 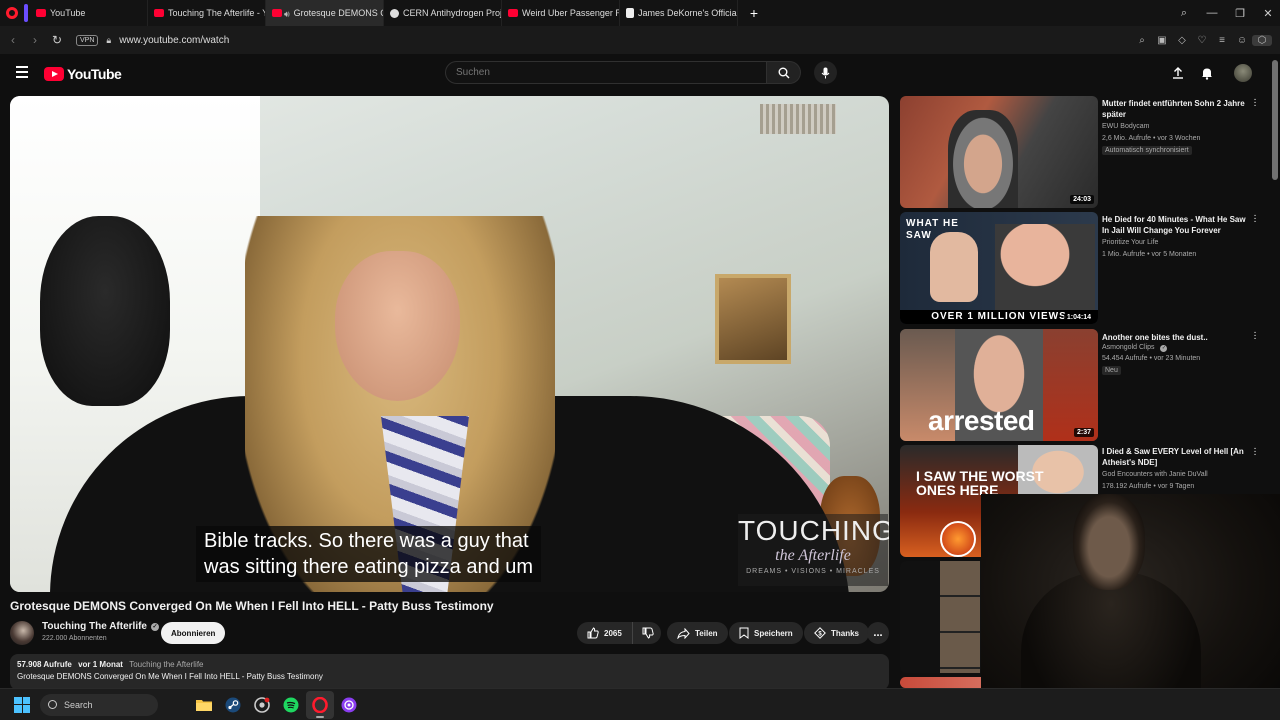 I want to click on minimize-button: —, so click(x=1212, y=13).